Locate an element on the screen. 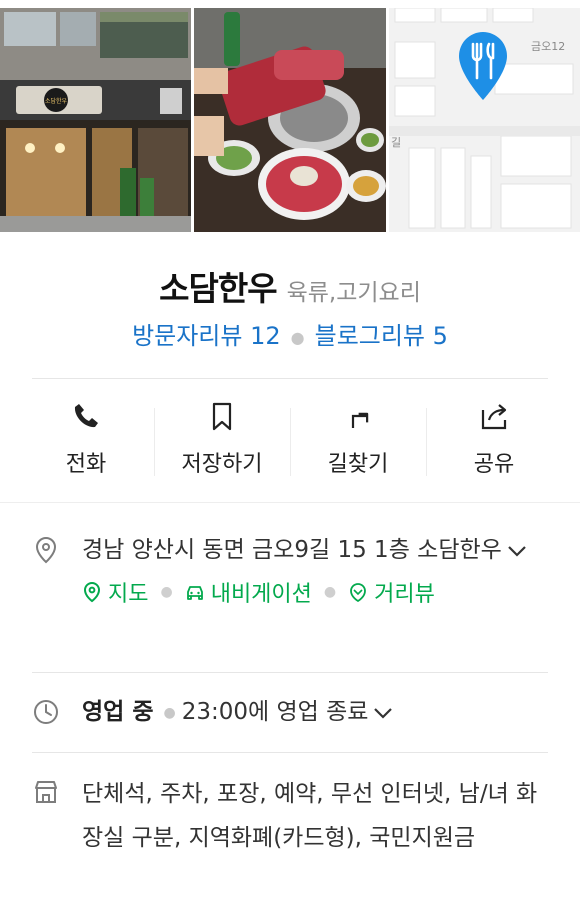 Image resolution: width=580 pixels, height=918 pixels. map-image: 금오12 길 is located at coordinates (484, 120).